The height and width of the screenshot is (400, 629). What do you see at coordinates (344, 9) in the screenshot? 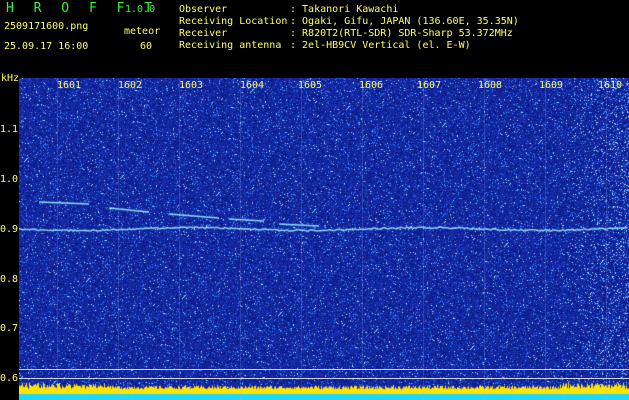
I see `info-value-observer: : Takanori Kawachi` at bounding box center [344, 9].